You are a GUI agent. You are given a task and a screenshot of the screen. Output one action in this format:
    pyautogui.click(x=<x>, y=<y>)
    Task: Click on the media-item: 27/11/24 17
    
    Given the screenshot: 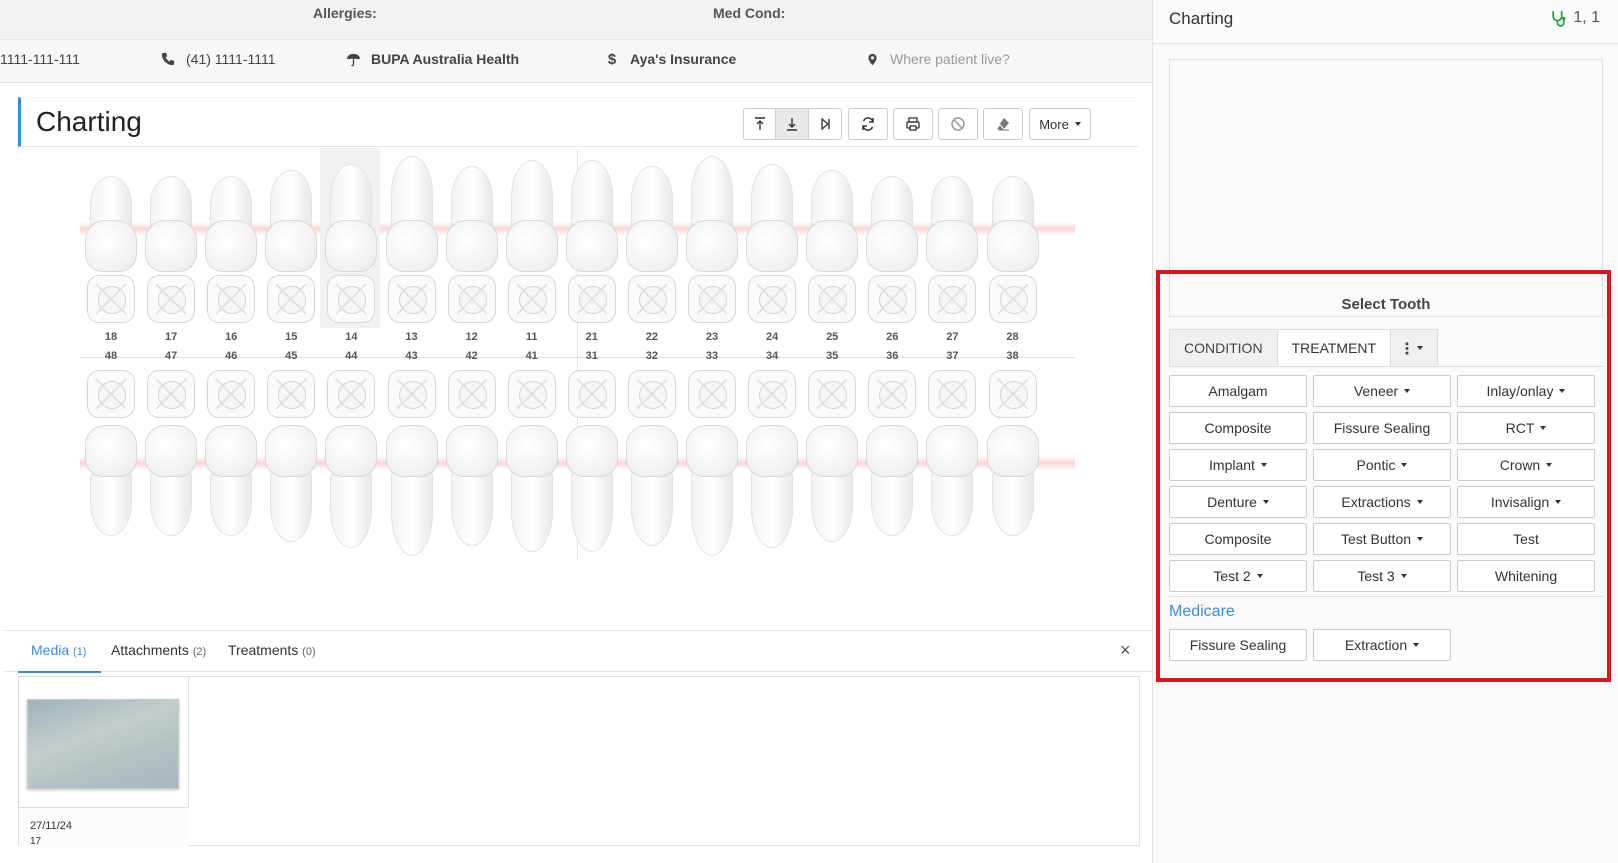 What is the action you would take?
    pyautogui.click(x=104, y=762)
    